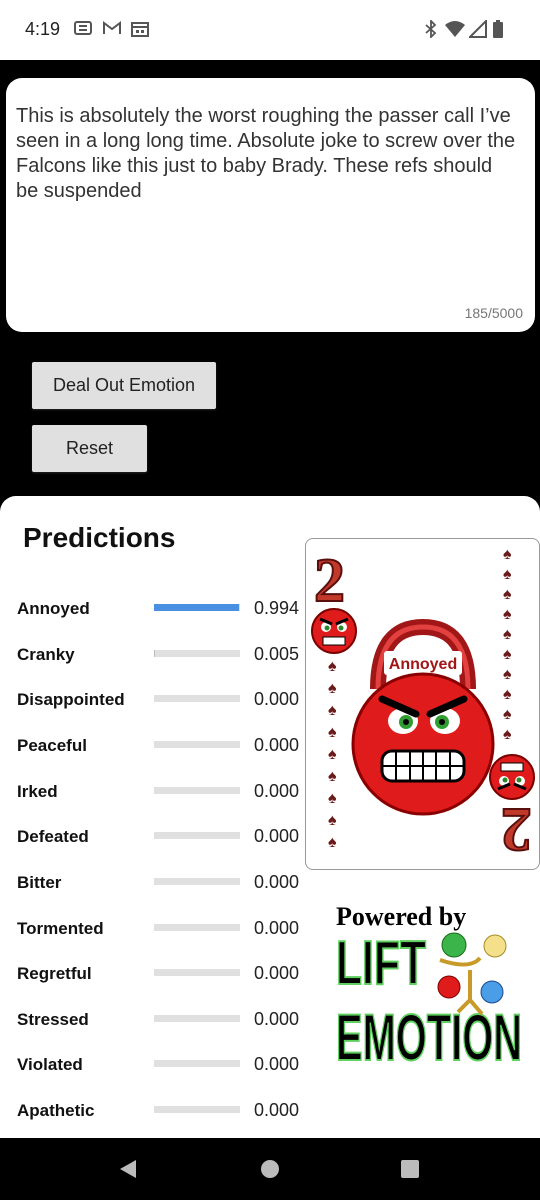 This screenshot has width=540, height=1200. I want to click on clock: 4:19, so click(43, 29).